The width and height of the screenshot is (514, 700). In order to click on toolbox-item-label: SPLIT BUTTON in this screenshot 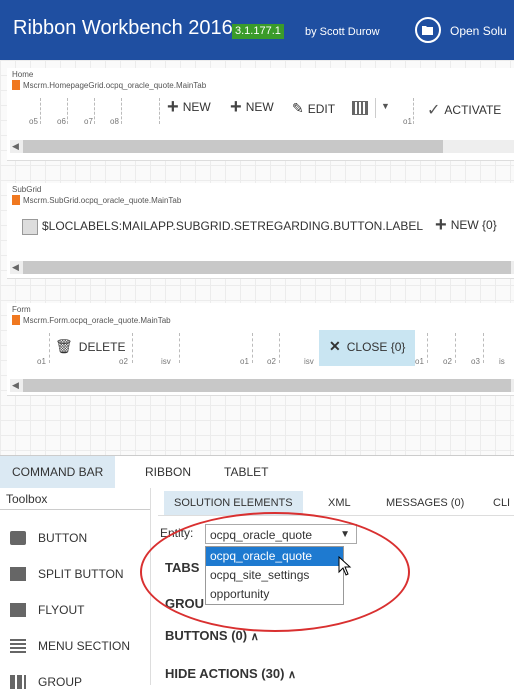, I will do `click(81, 574)`.